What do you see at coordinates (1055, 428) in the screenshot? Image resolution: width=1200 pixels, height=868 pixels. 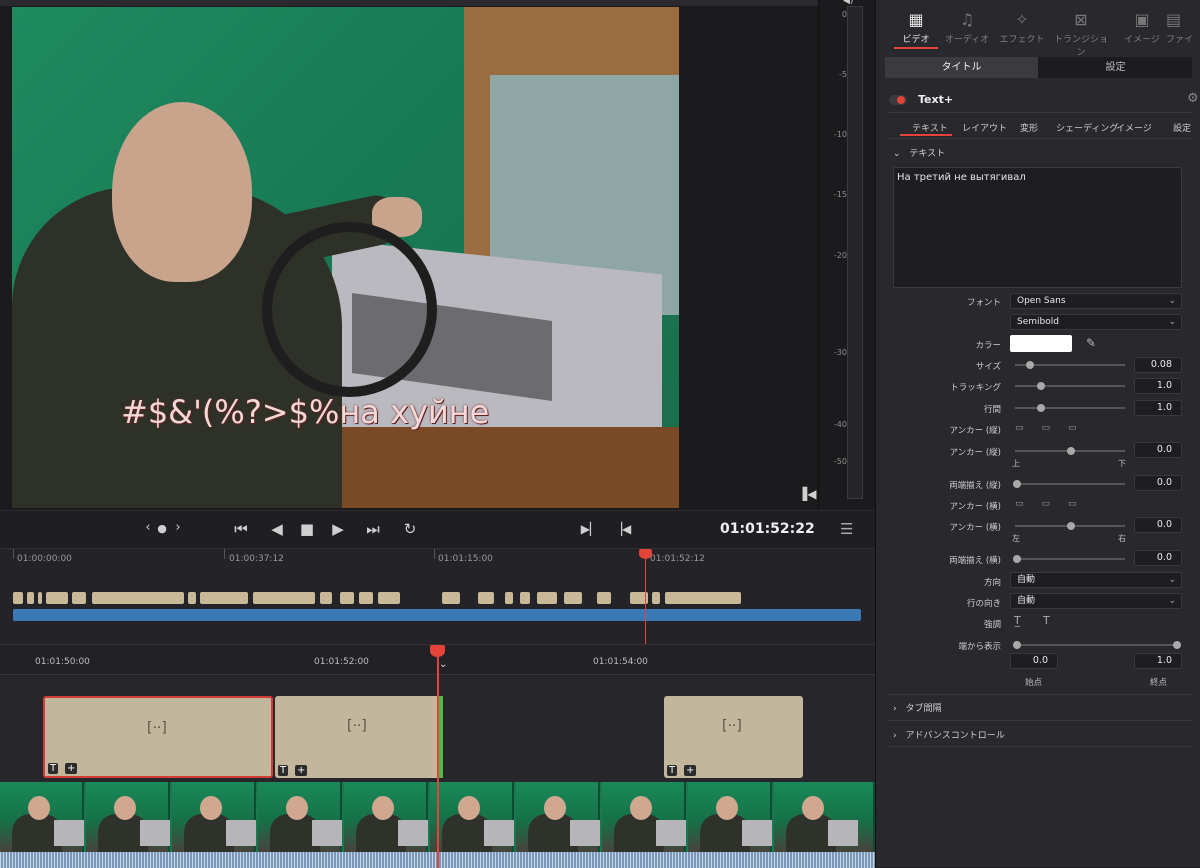 I see `anchor-v-buttons: ▭▭▭` at bounding box center [1055, 428].